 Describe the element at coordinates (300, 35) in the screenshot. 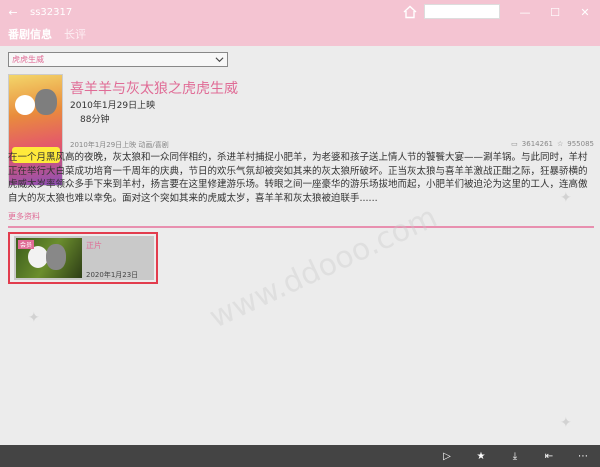

I see `nav-tabs: 番剧信息 长评` at that location.